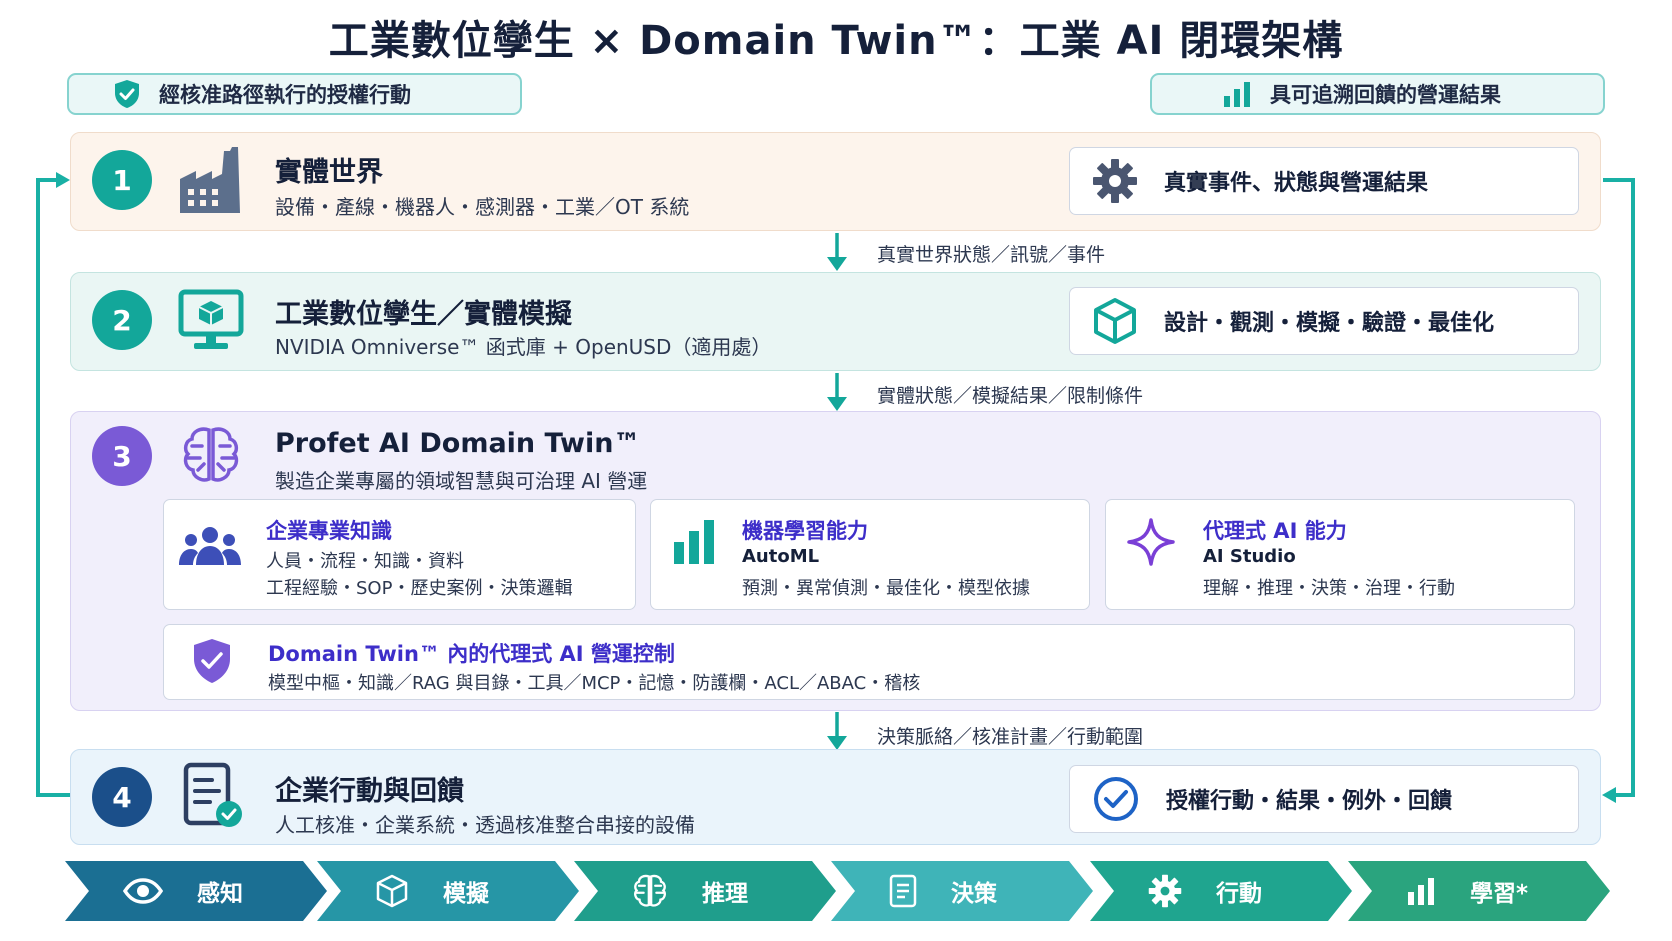  I want to click on layer-1-output: 真實事件、狀態與營運結果, so click(1324, 181).